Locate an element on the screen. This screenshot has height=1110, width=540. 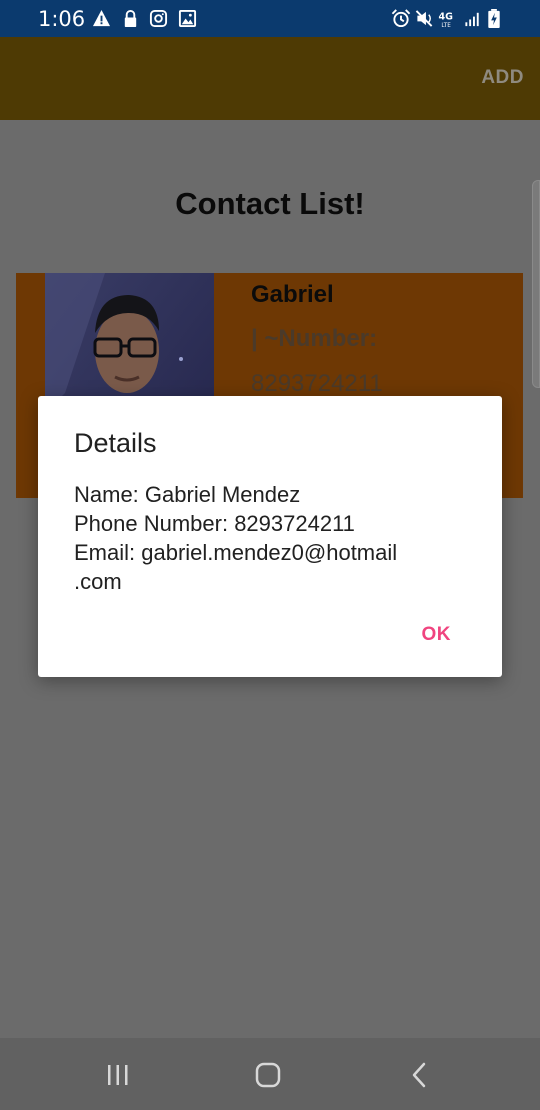
dialog-line-email-cont: .com is located at coordinates (98, 581).